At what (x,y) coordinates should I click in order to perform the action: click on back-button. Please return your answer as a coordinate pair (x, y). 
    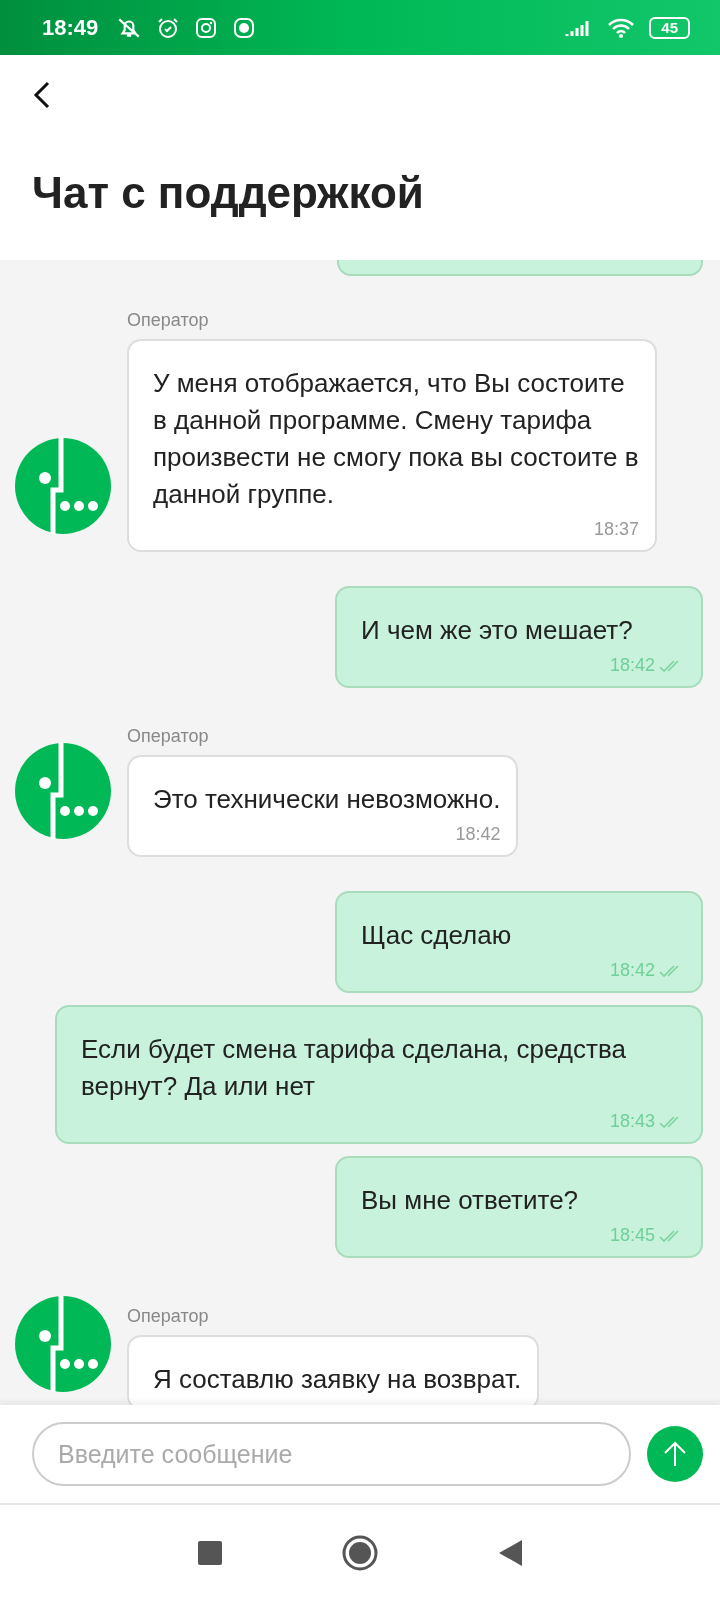
    Looking at the image, I should click on (42, 95).